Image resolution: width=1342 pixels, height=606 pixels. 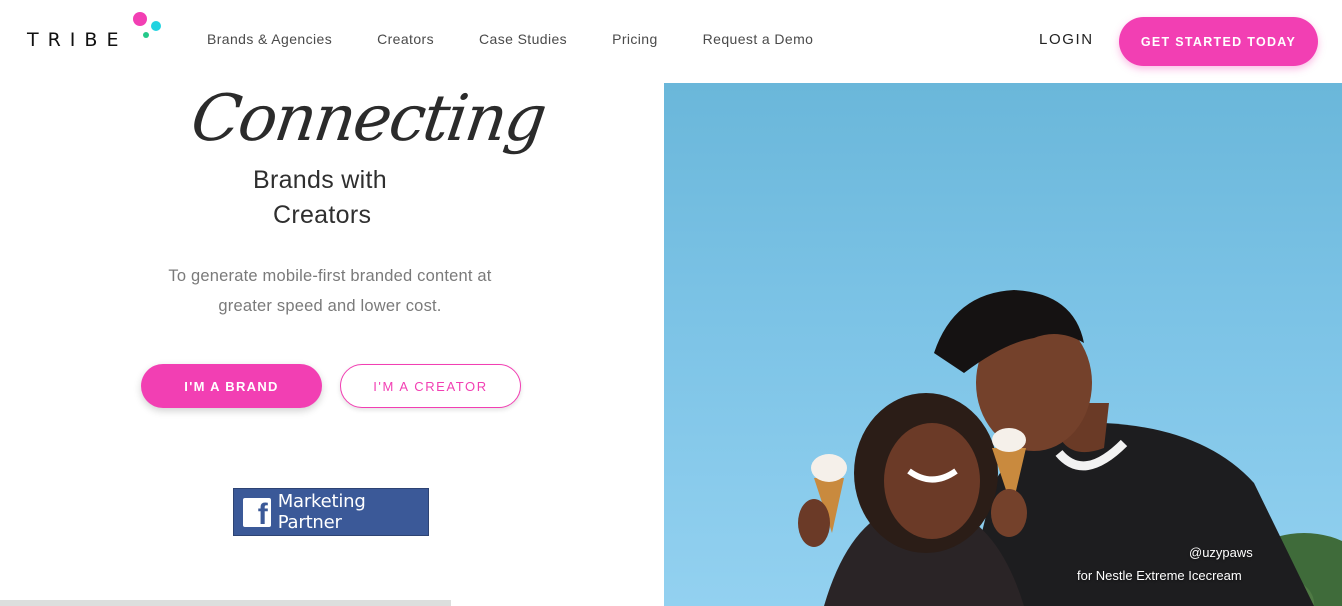 I want to click on logo-dot-pink, so click(x=140, y=19).